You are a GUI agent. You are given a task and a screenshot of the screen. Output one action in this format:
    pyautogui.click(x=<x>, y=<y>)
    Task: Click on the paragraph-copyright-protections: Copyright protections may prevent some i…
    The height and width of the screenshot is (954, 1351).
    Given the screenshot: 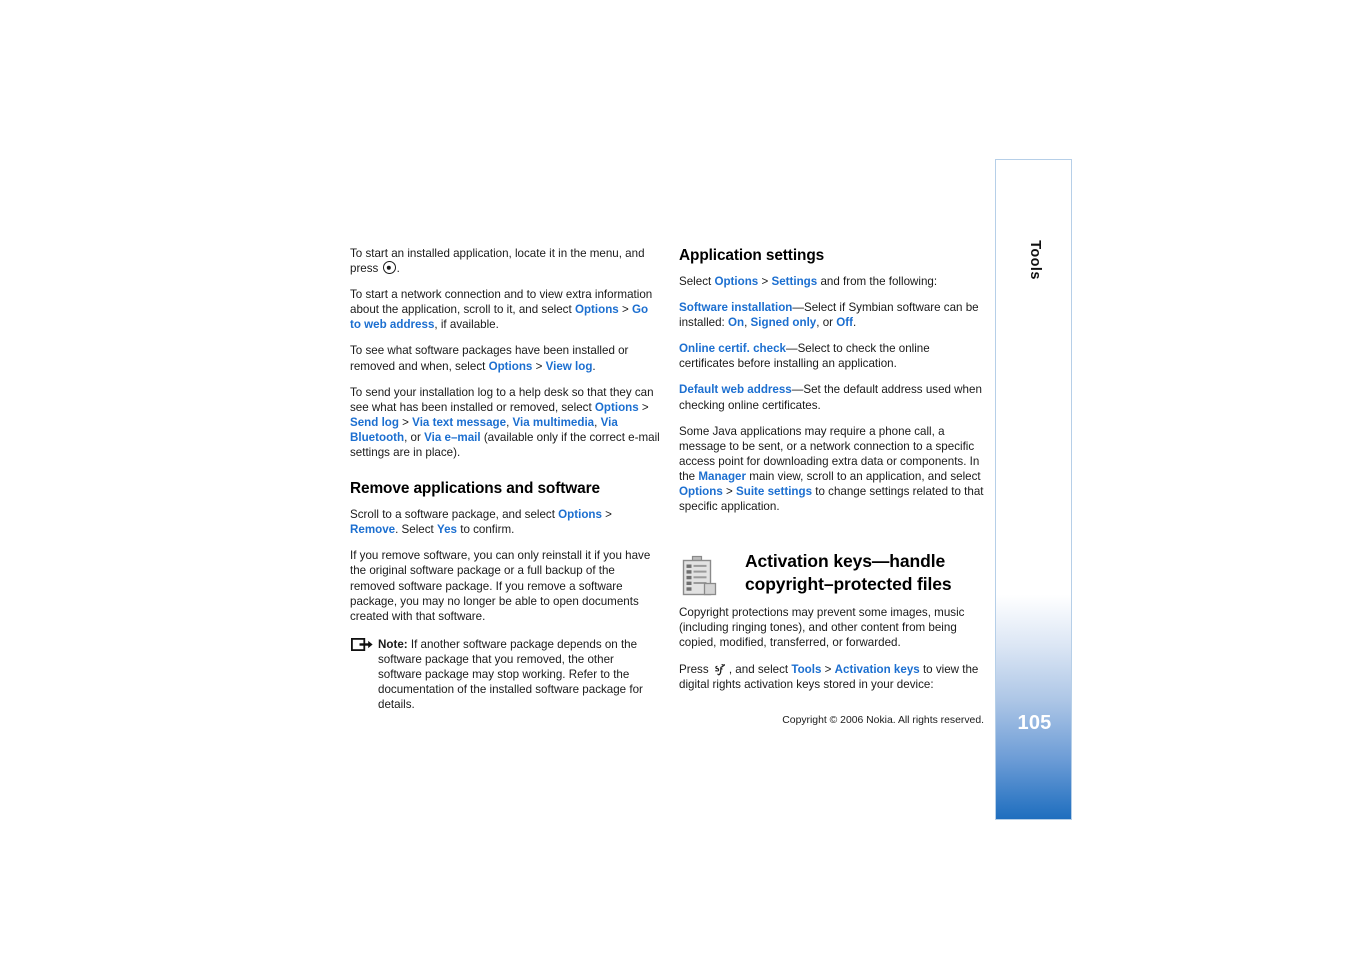 What is the action you would take?
    pyautogui.click(x=822, y=628)
    